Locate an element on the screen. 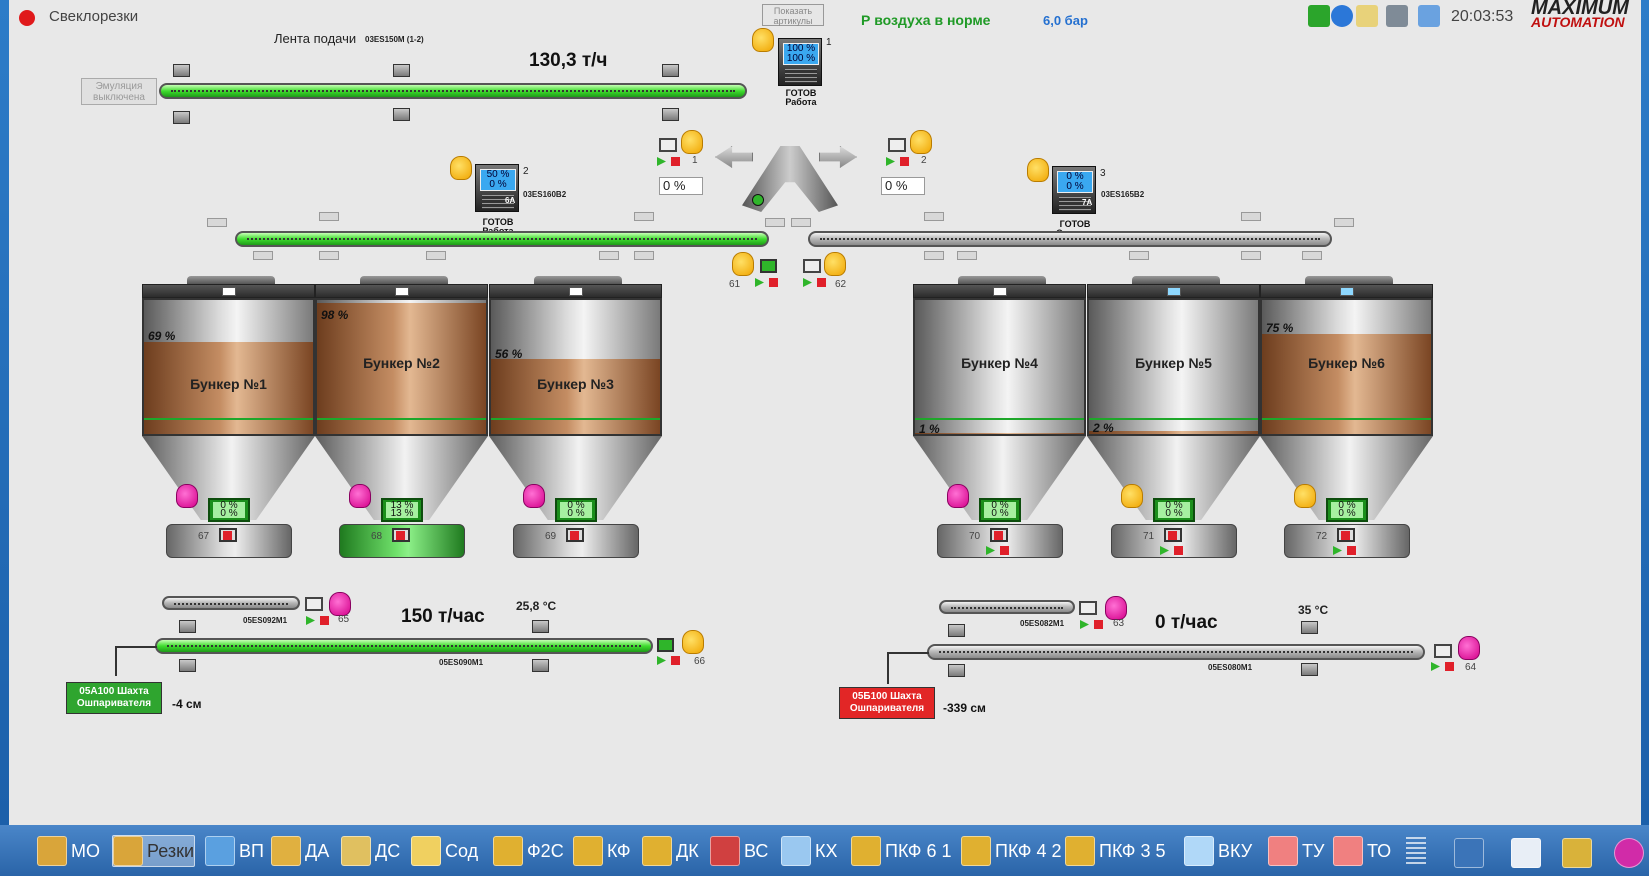  dist-left-unit is located at coordinates (768, 266).